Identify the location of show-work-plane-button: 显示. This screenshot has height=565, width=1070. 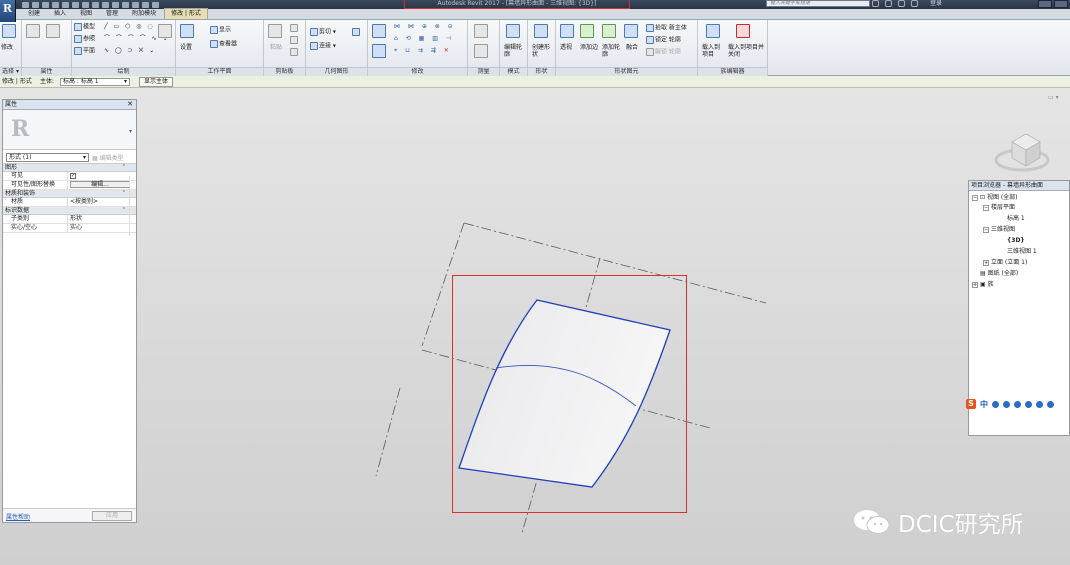
(220, 30).